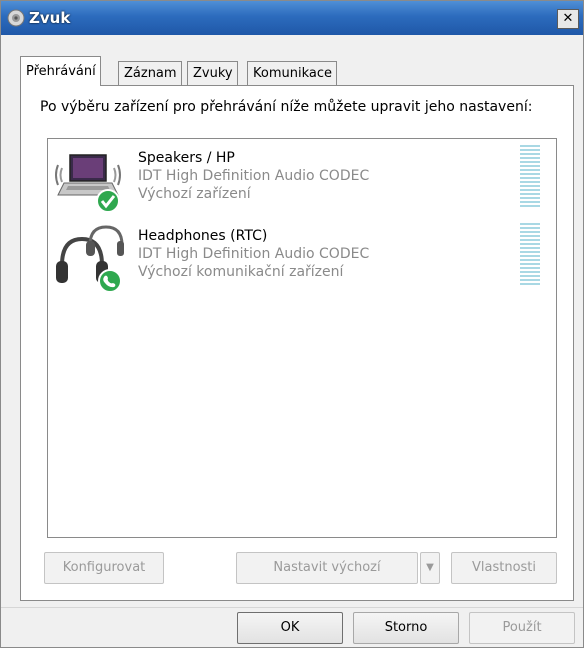 Image resolution: width=584 pixels, height=648 pixels. I want to click on device-name: Speakers / HP, so click(186, 158).